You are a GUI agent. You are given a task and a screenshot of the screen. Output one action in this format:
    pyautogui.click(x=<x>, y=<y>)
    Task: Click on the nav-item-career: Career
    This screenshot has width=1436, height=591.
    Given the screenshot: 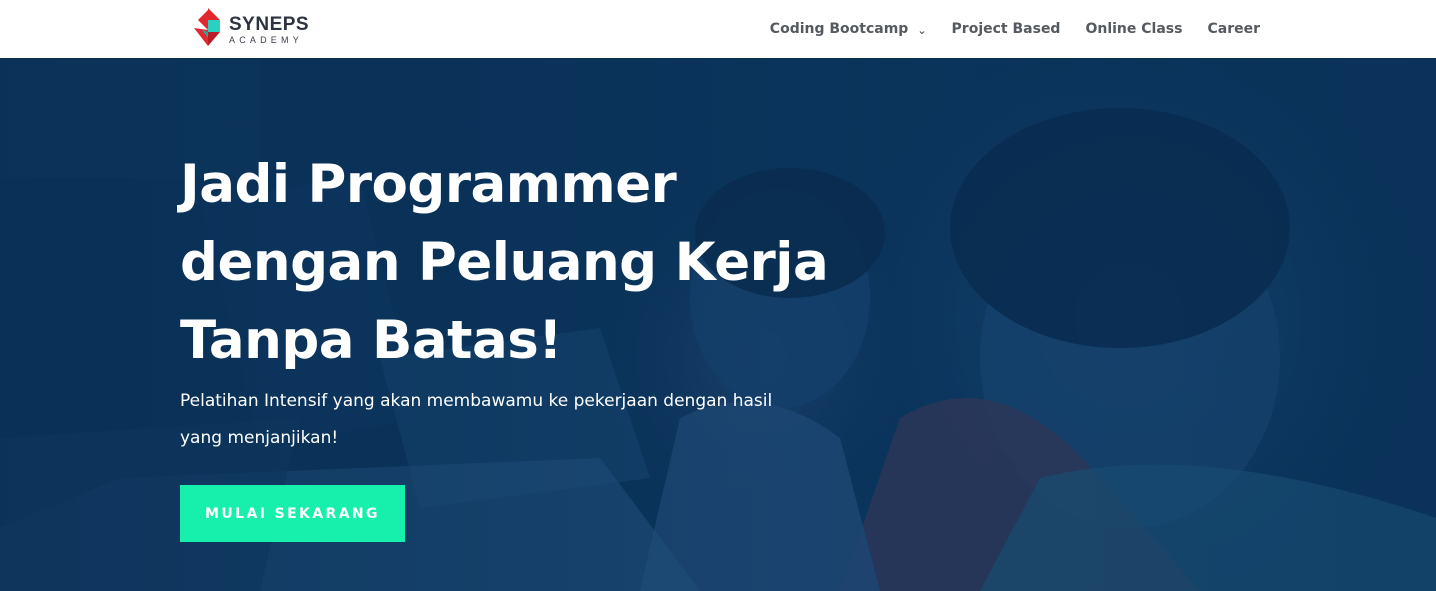 What is the action you would take?
    pyautogui.click(x=1233, y=29)
    